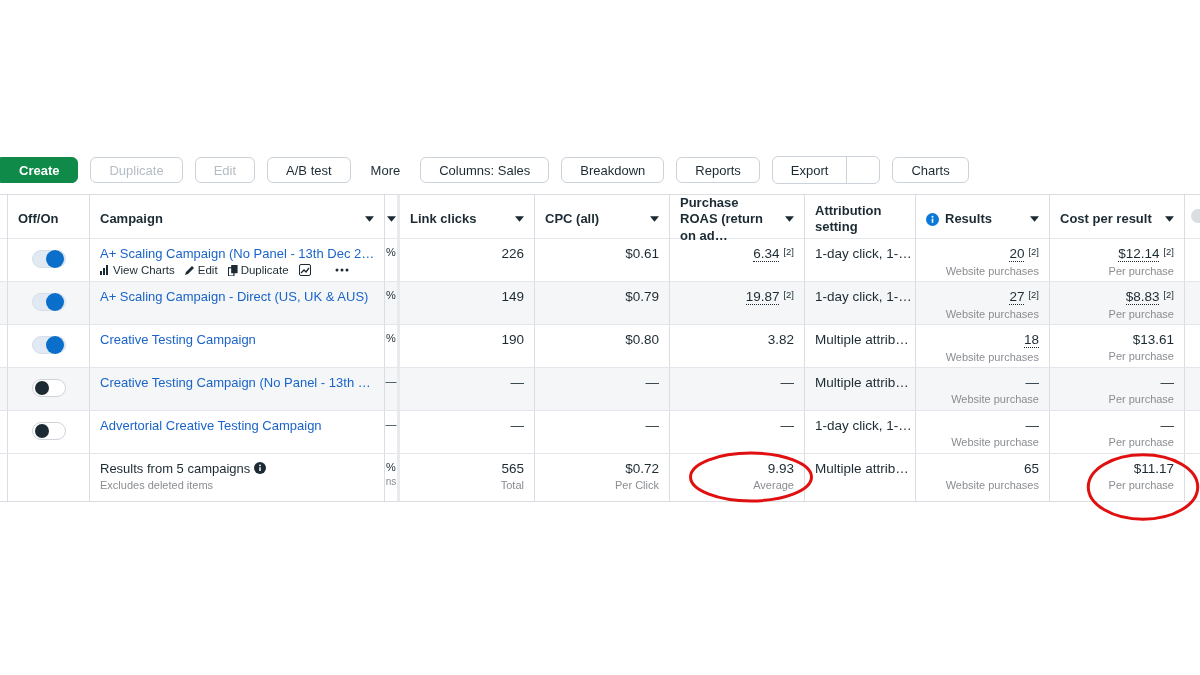 This screenshot has width=1200, height=675. Describe the element at coordinates (512, 339) in the screenshot. I see `table-cell: 190` at that location.